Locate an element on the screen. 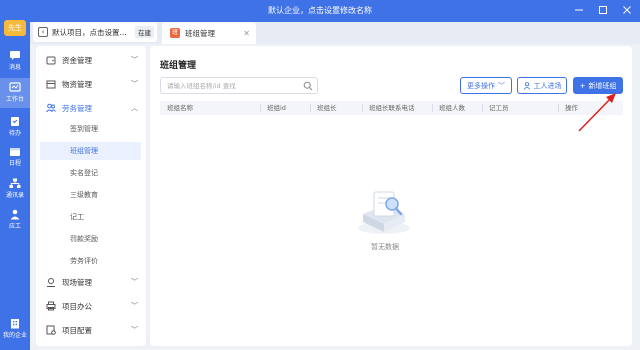  column-header: 操作 is located at coordinates (590, 108).